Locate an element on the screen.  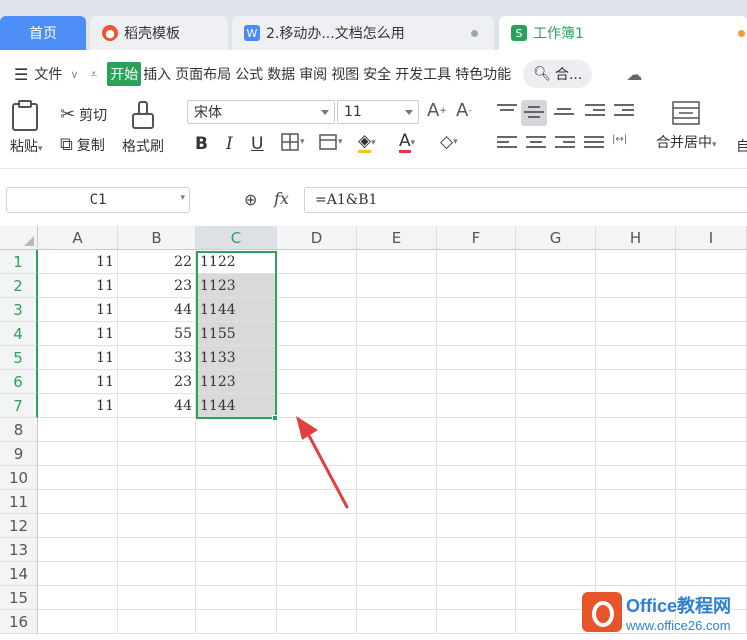
file-menu: ☰ 文件 ∨ is located at coordinates (46, 74).